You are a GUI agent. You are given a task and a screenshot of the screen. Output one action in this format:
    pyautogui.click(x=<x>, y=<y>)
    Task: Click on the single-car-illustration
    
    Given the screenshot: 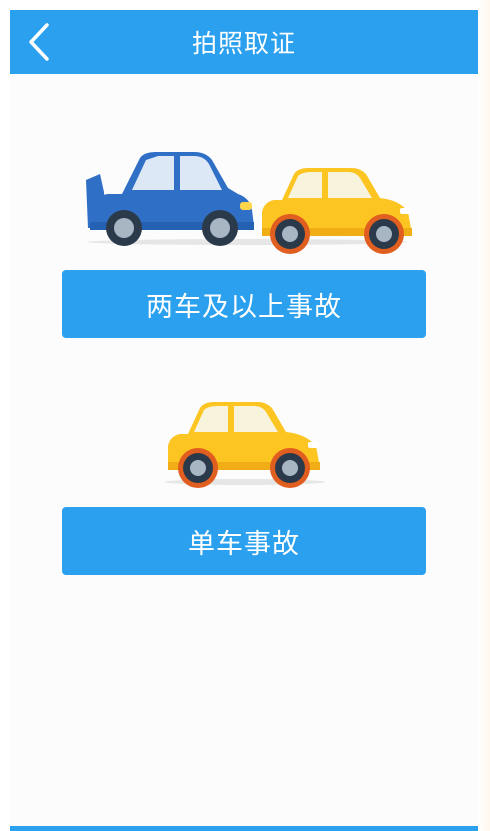 What is the action you would take?
    pyautogui.click(x=245, y=445)
    